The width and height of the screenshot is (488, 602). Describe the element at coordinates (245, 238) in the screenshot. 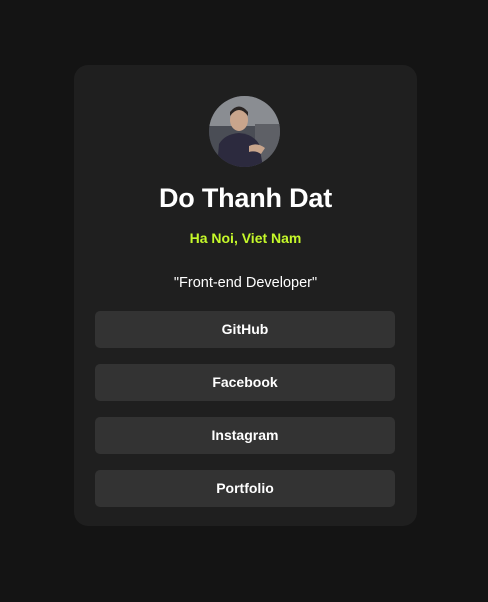

I see `profile-location: Ha Noi, Viet Nam` at that location.